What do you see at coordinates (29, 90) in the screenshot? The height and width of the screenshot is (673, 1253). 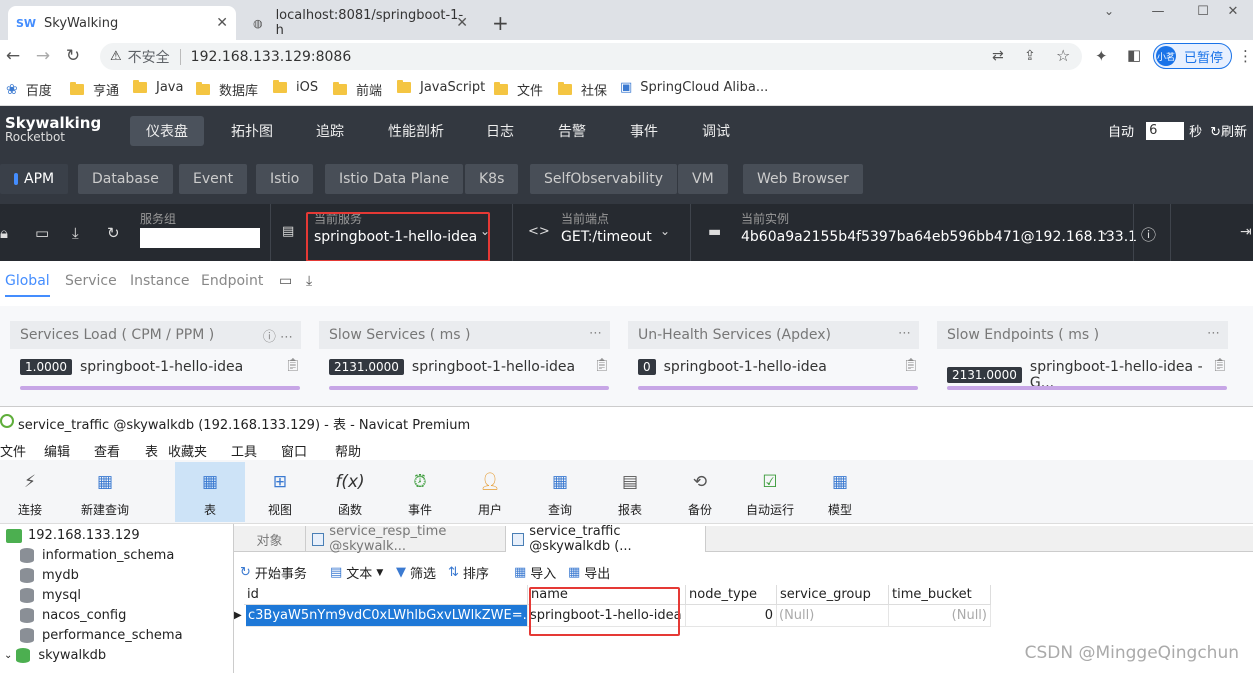 I see `bookmark-item: ❀ 百度` at bounding box center [29, 90].